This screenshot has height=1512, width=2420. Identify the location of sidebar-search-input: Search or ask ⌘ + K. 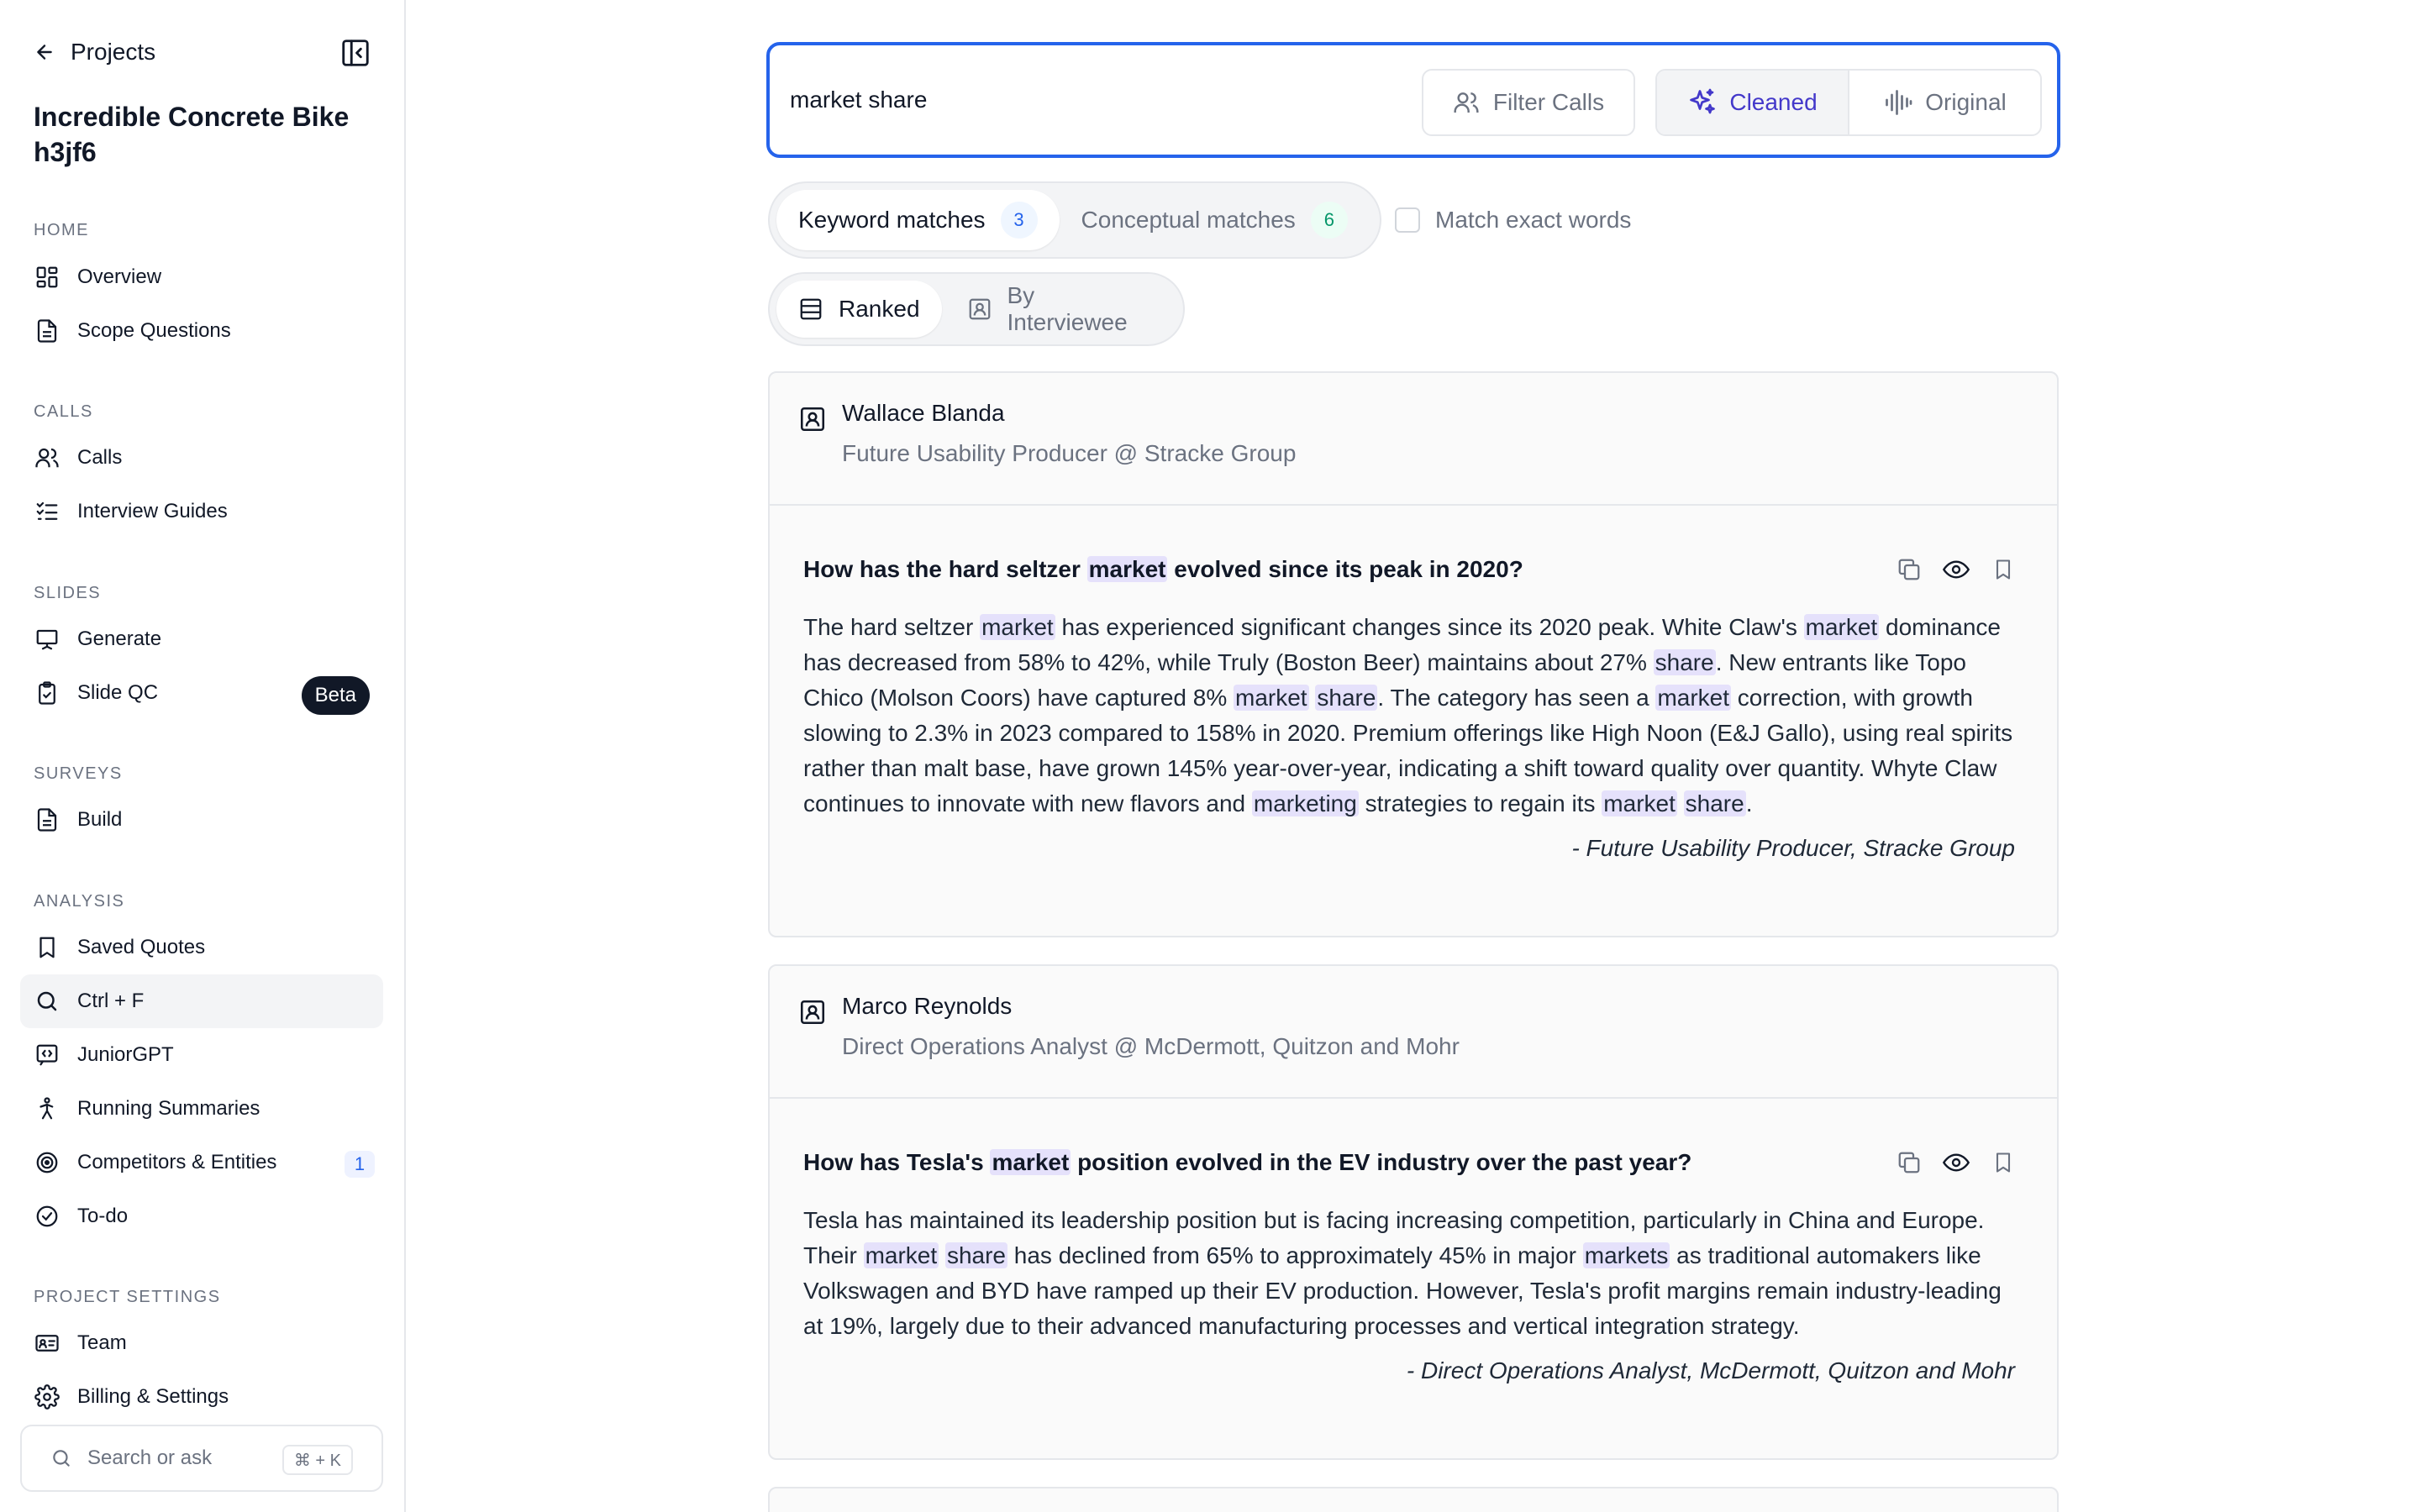
(202, 1458).